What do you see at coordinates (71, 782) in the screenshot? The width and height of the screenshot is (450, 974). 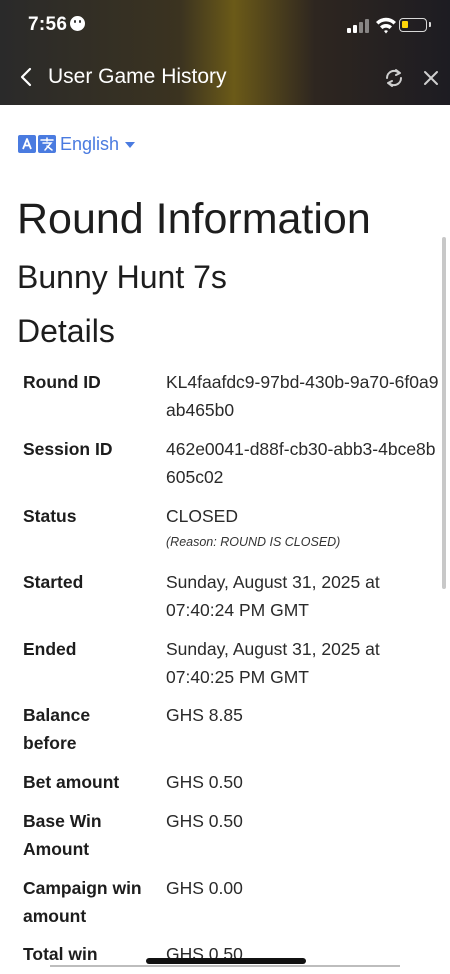 I see `detail-label: Bet amount` at bounding box center [71, 782].